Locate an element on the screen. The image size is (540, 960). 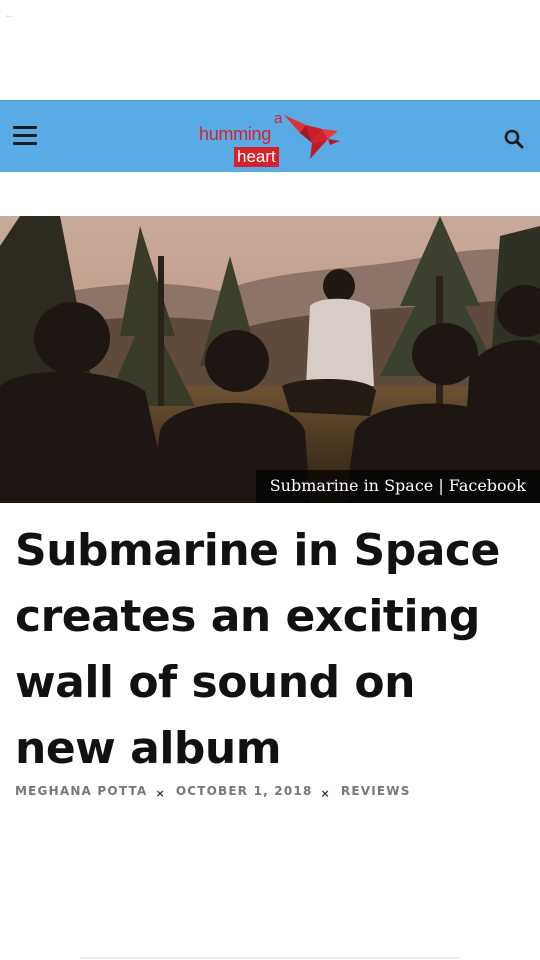
category-link: REVIEWS is located at coordinates (376, 791).